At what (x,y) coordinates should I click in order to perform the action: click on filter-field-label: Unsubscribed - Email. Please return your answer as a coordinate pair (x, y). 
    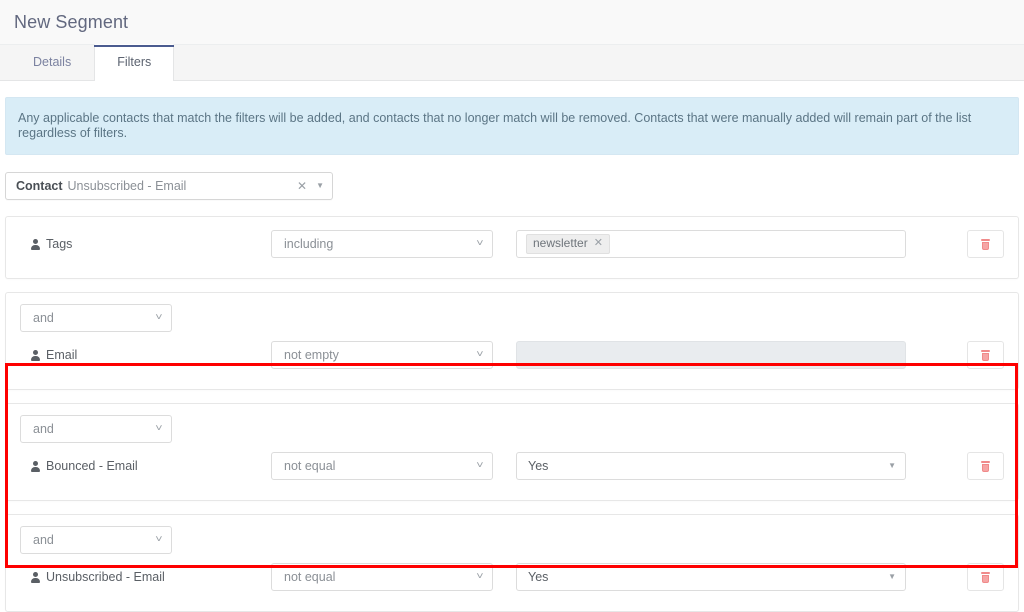
    Looking at the image, I should click on (138, 577).